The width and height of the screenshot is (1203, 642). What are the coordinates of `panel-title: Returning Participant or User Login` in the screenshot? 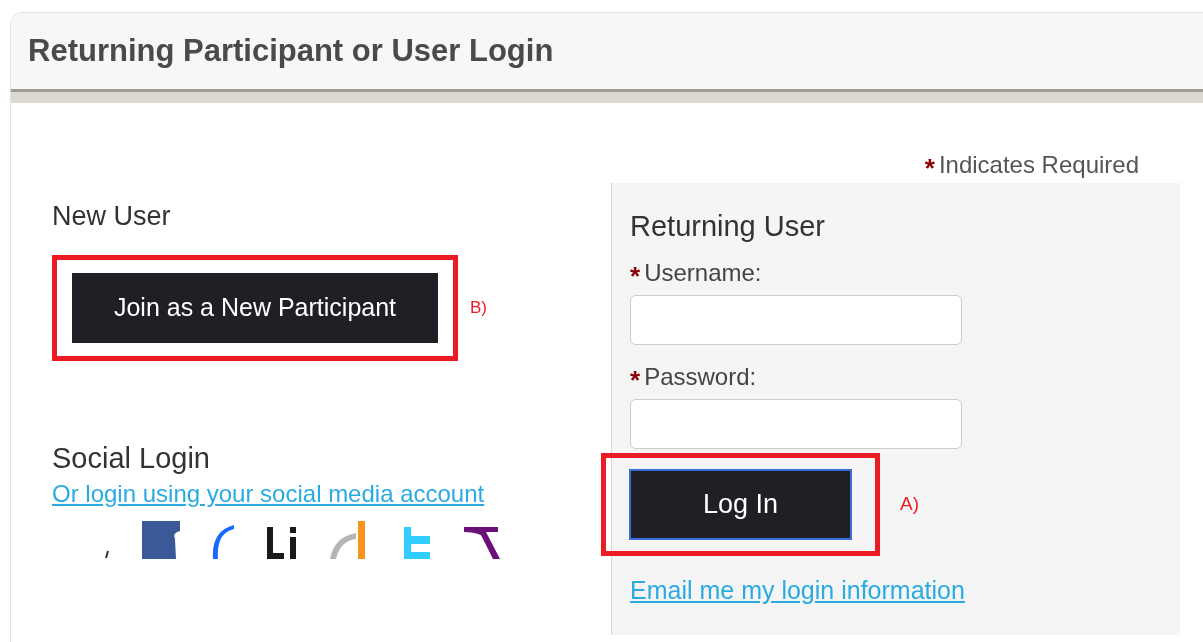 It's located at (291, 50).